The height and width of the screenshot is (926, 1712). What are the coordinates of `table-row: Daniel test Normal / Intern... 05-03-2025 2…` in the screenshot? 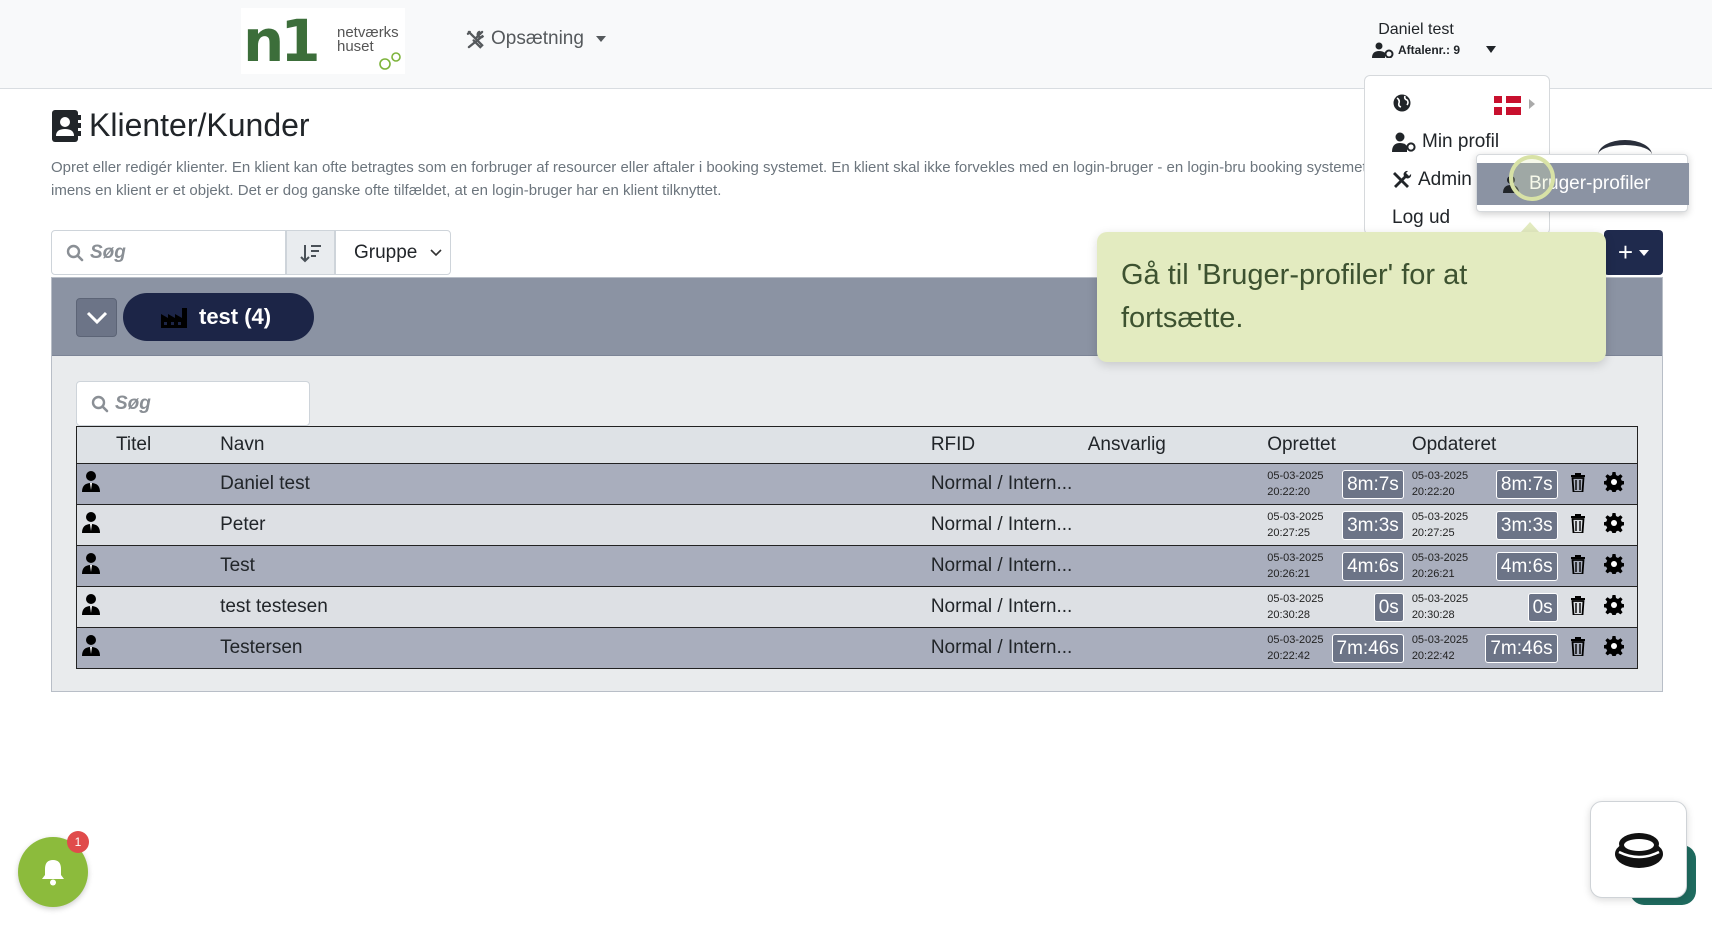 It's located at (857, 484).